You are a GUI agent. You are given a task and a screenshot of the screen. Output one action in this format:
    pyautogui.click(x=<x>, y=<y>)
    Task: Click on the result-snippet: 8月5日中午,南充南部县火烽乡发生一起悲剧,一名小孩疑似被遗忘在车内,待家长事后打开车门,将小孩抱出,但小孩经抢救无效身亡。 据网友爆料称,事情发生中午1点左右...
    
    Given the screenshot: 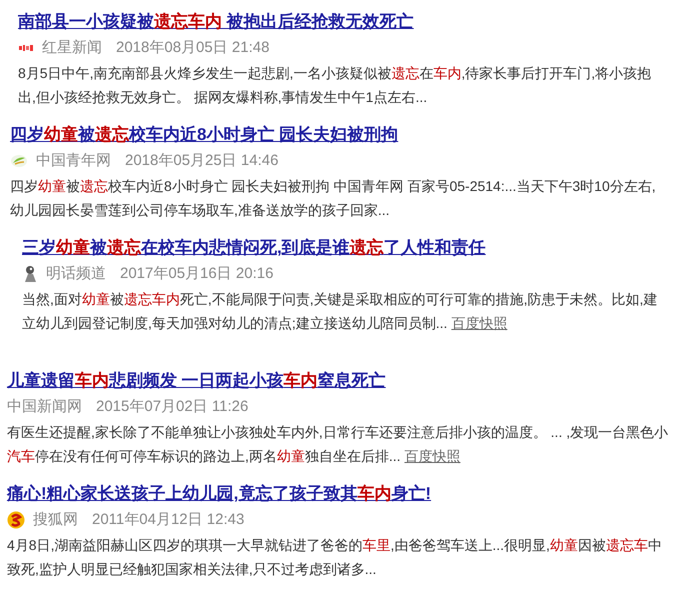 What is the action you would take?
    pyautogui.click(x=335, y=85)
    